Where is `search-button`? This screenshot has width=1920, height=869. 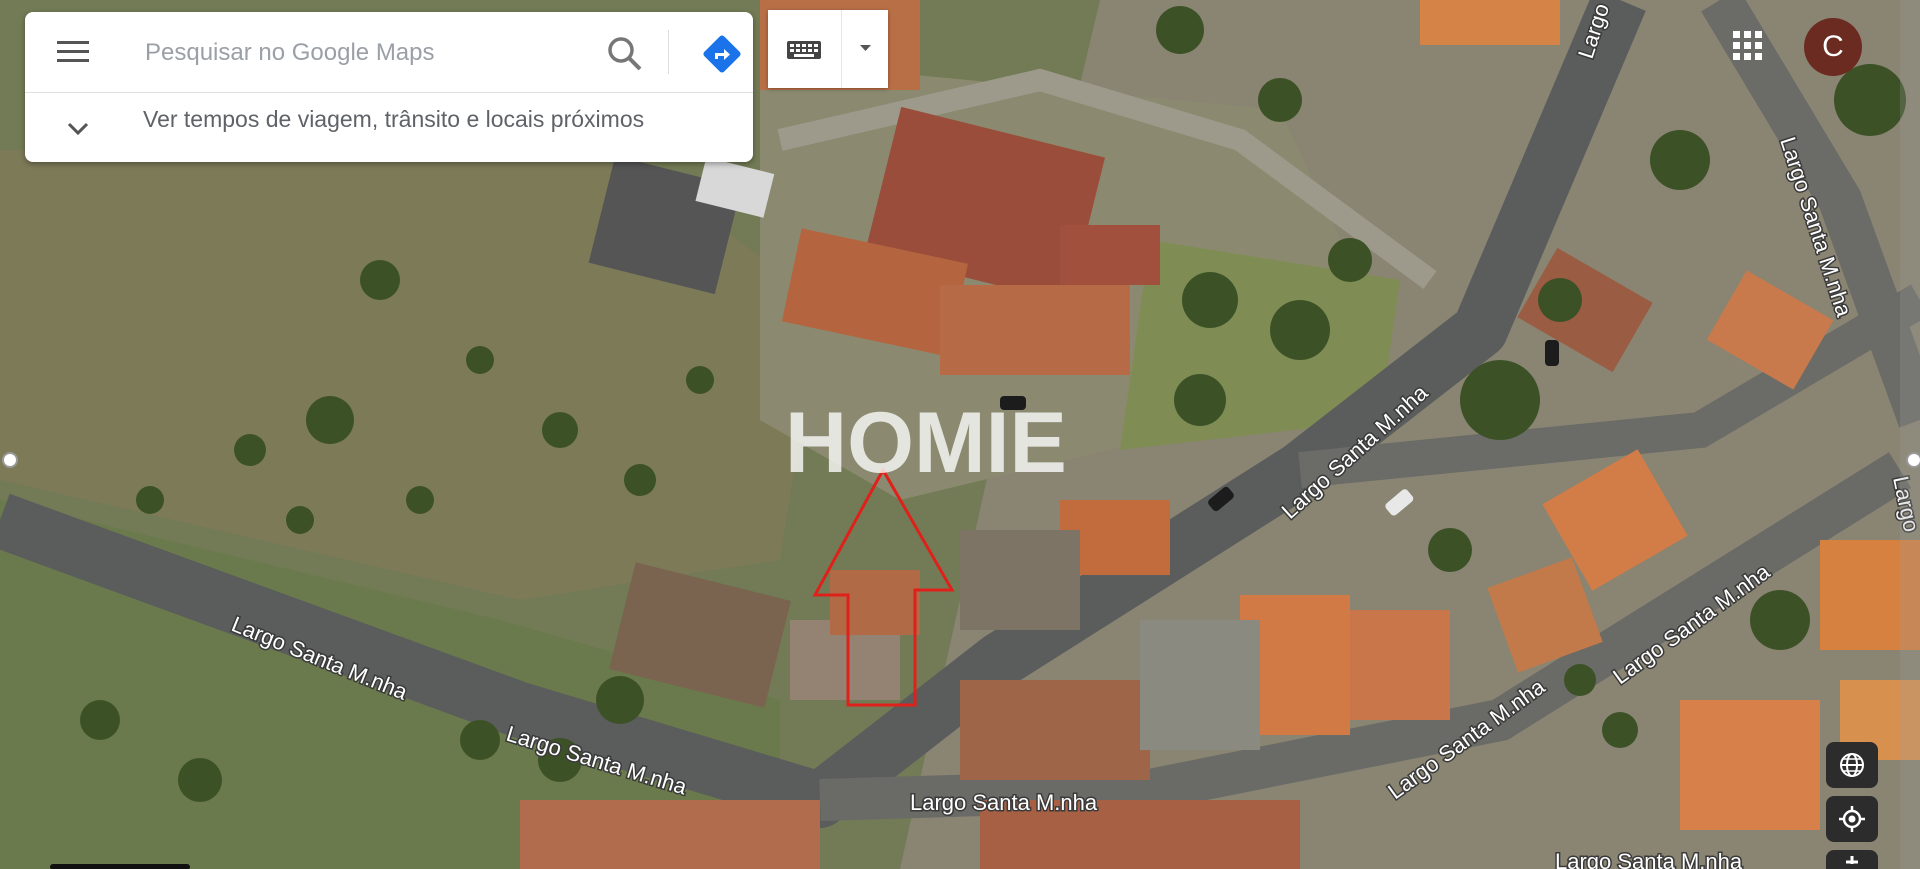 search-button is located at coordinates (625, 54).